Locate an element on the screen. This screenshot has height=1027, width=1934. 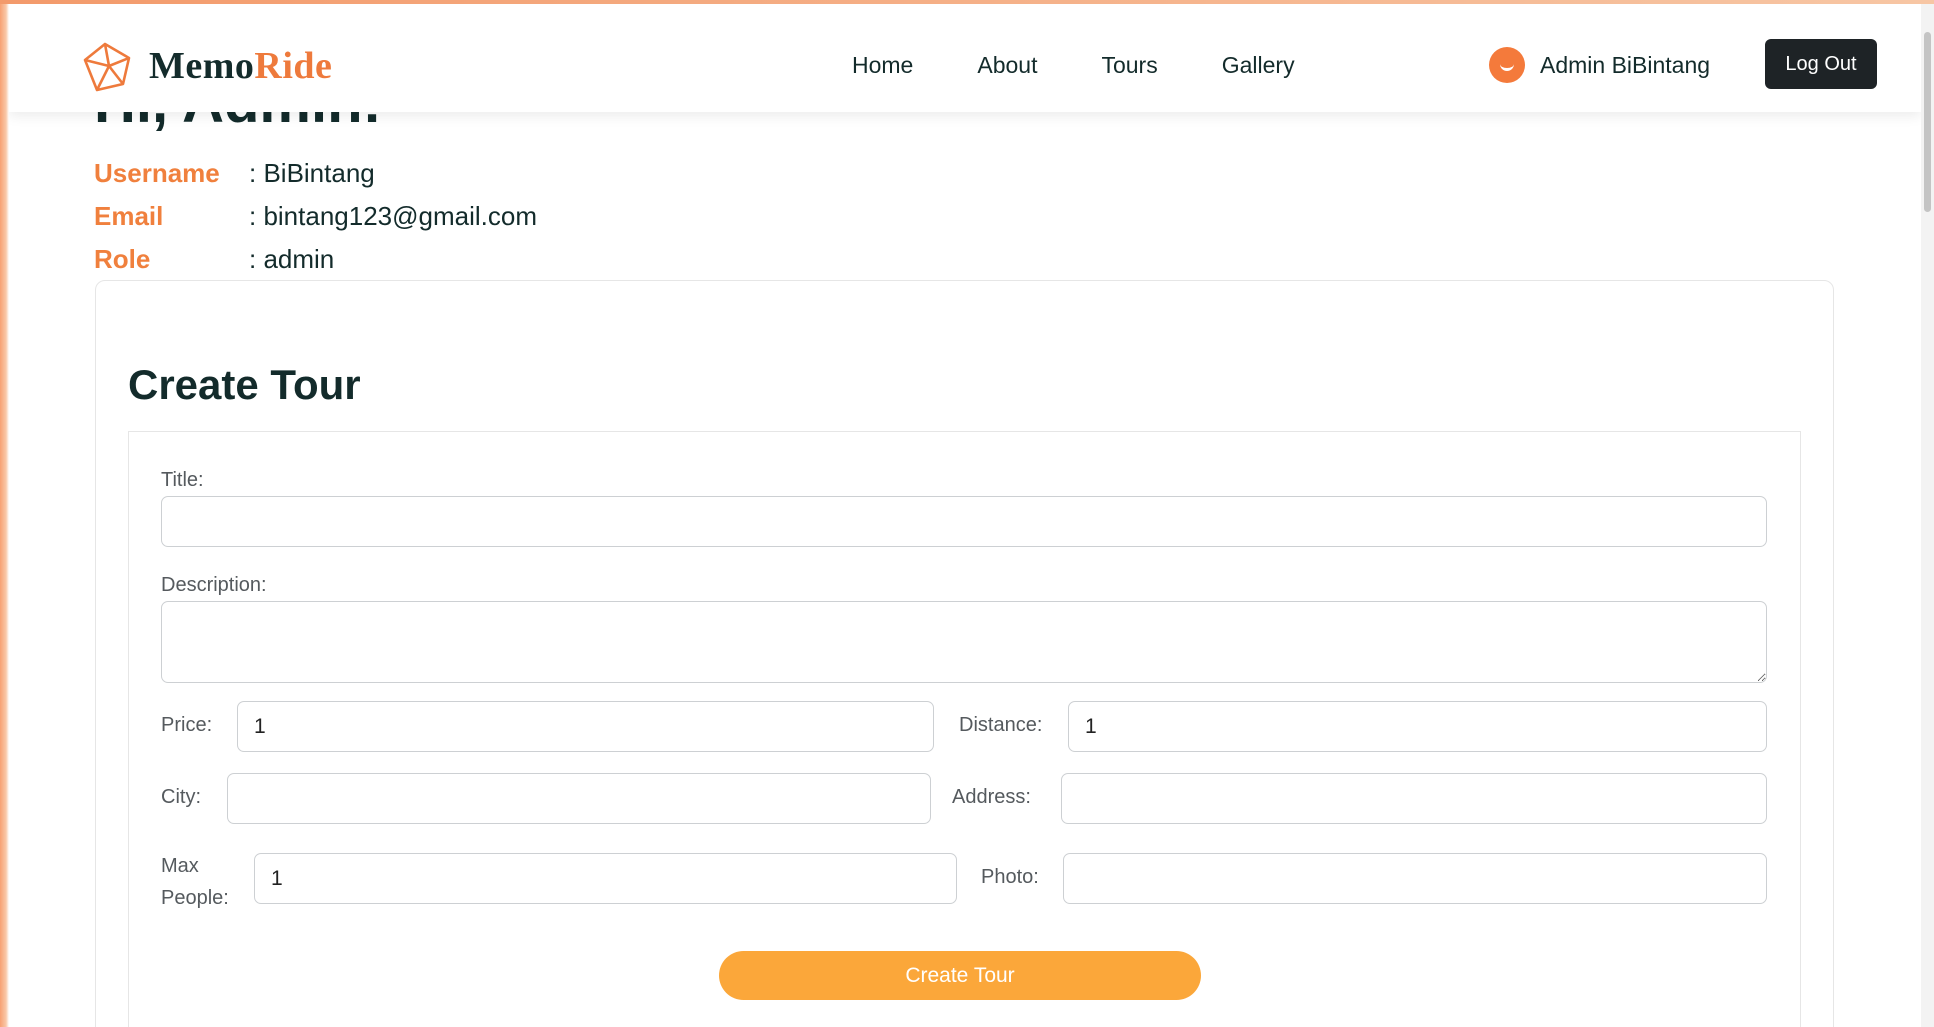
scrollbar-thumb is located at coordinates (1927, 122).